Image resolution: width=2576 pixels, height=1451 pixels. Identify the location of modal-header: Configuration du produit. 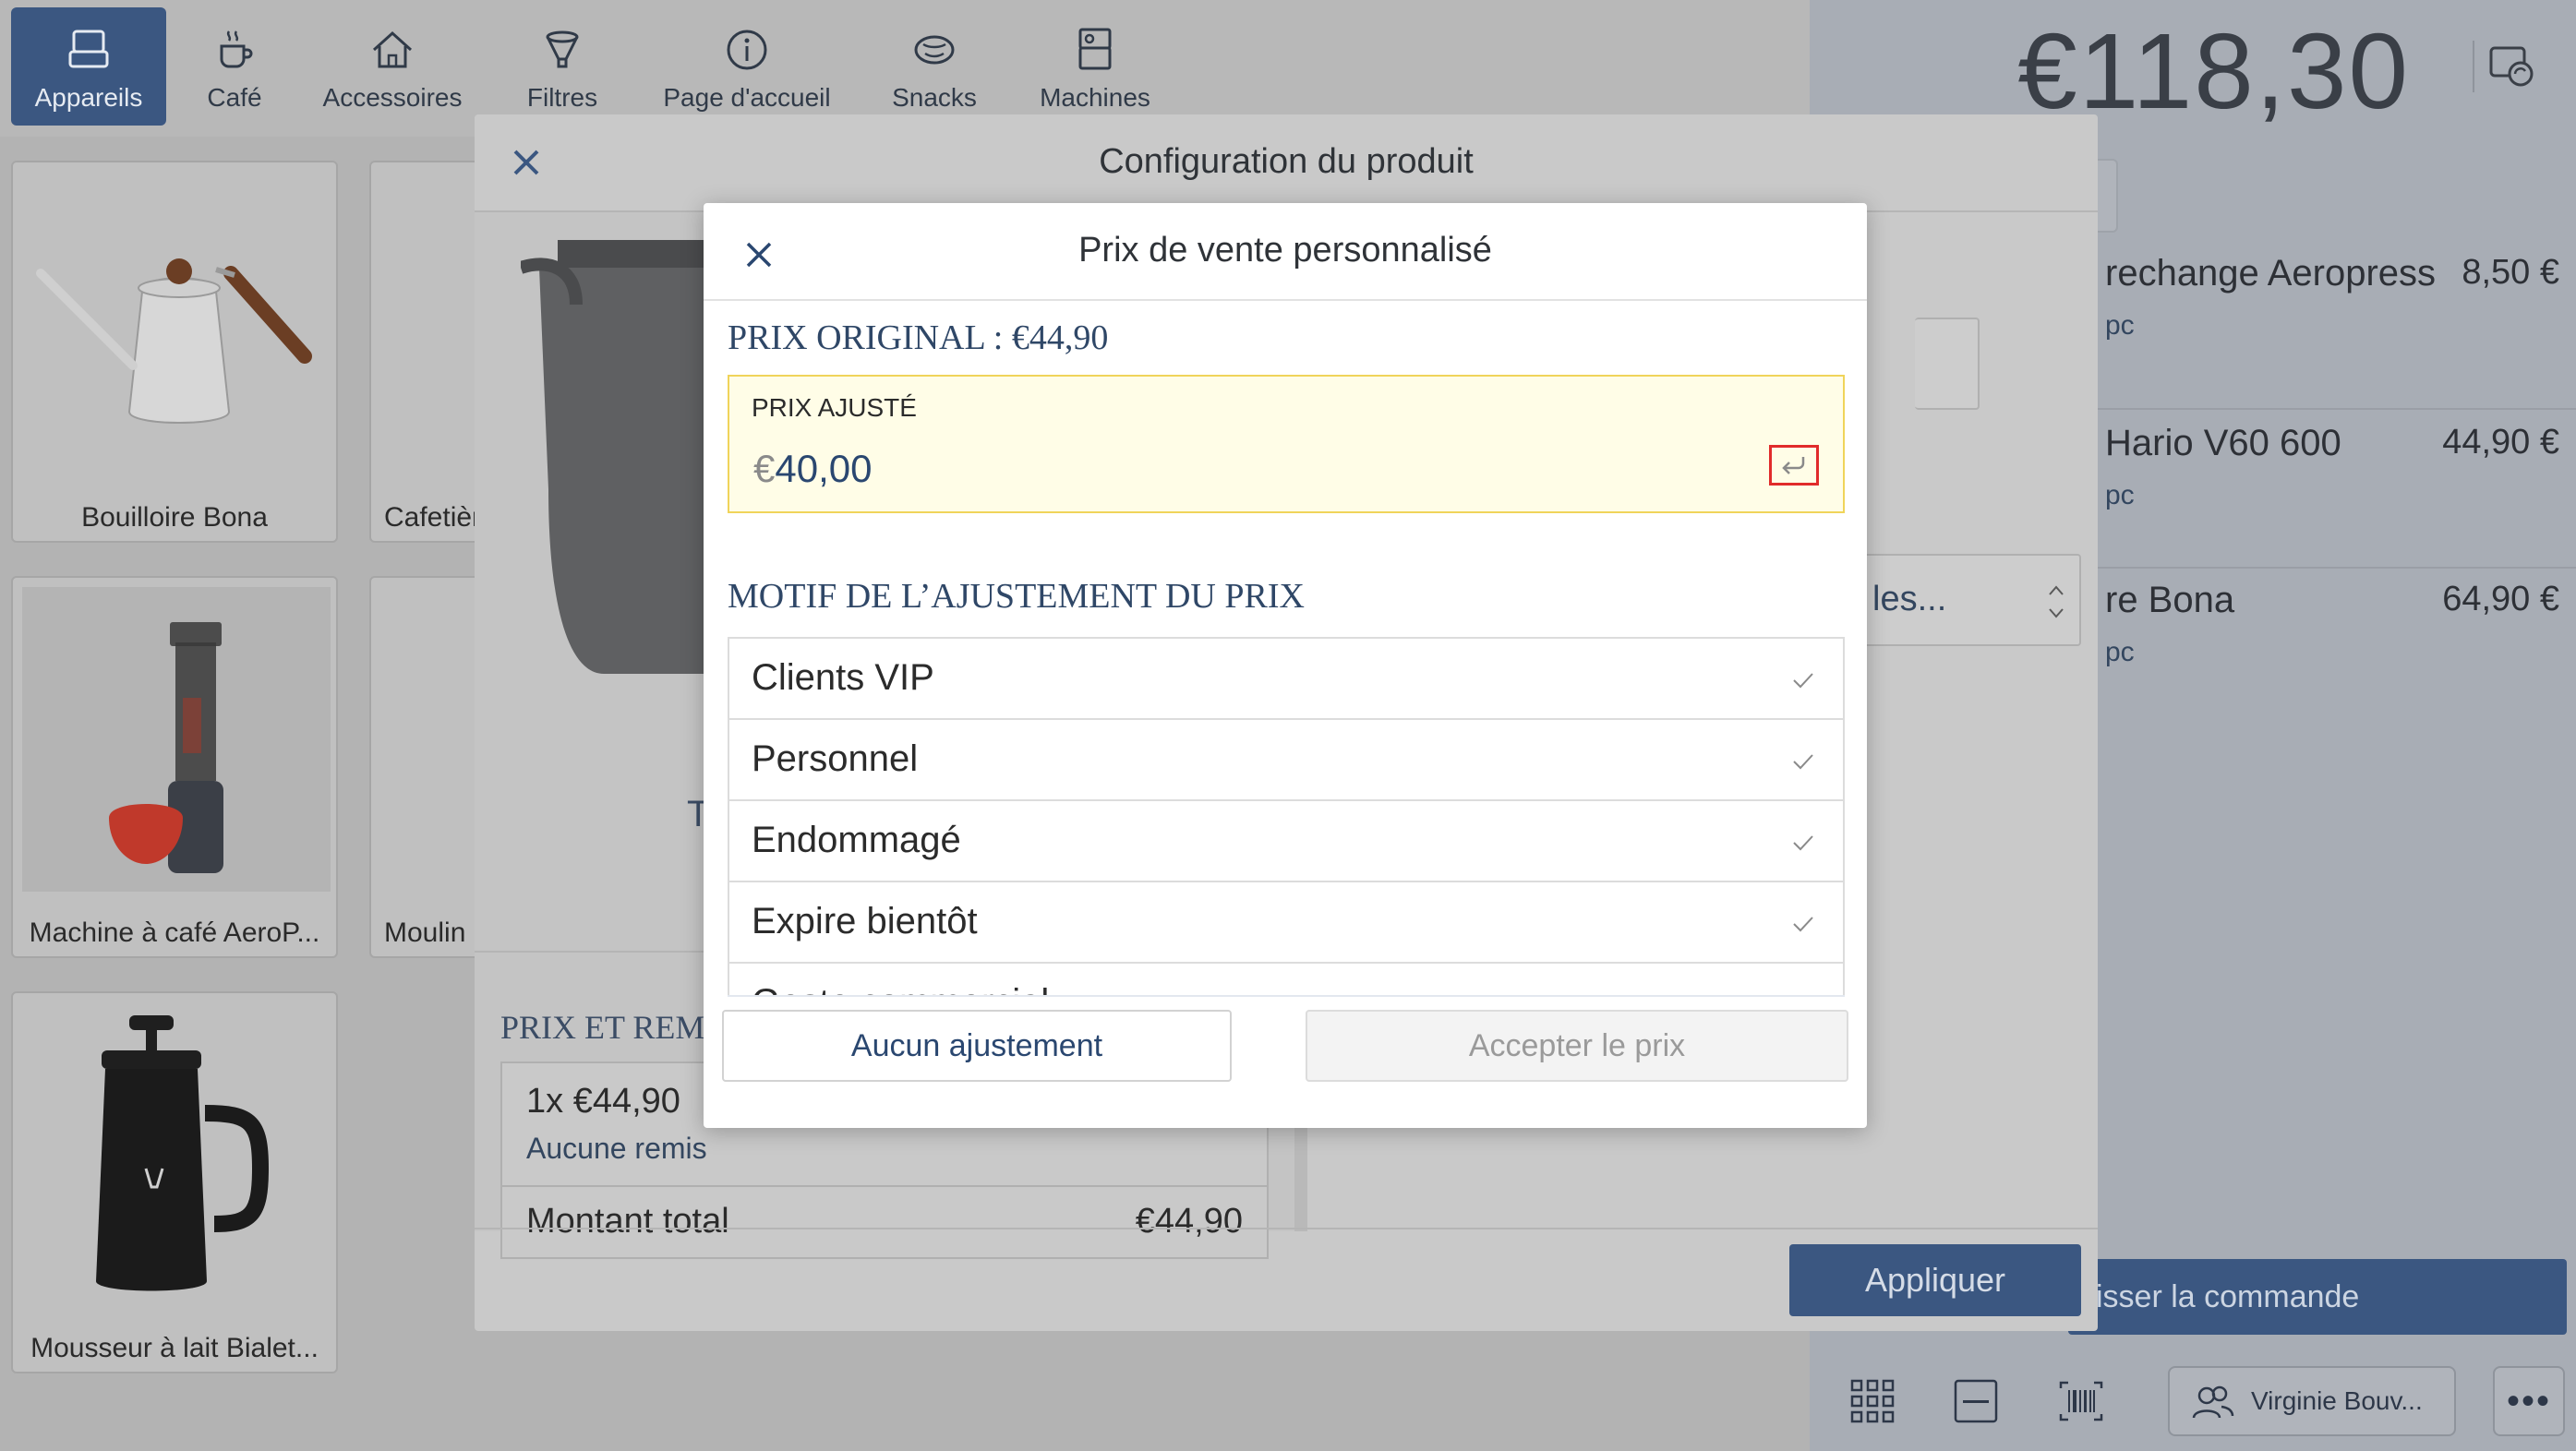
(1286, 163).